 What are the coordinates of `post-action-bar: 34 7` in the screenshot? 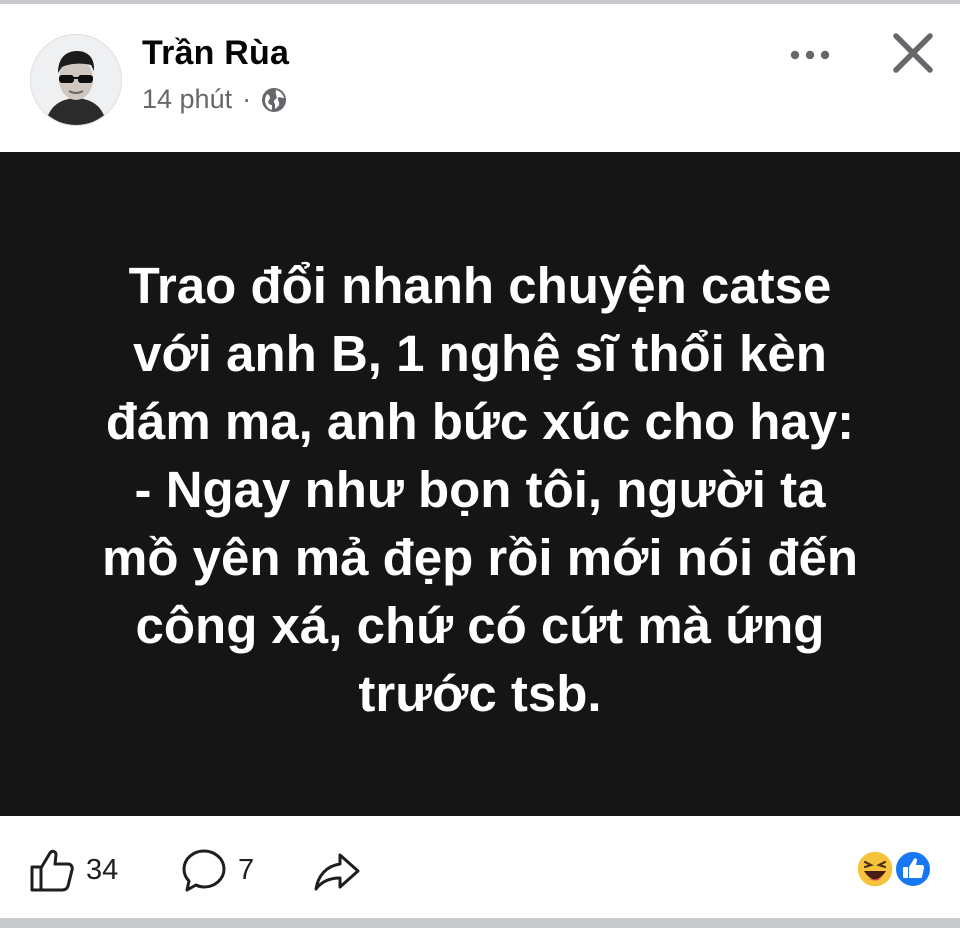 It's located at (480, 867).